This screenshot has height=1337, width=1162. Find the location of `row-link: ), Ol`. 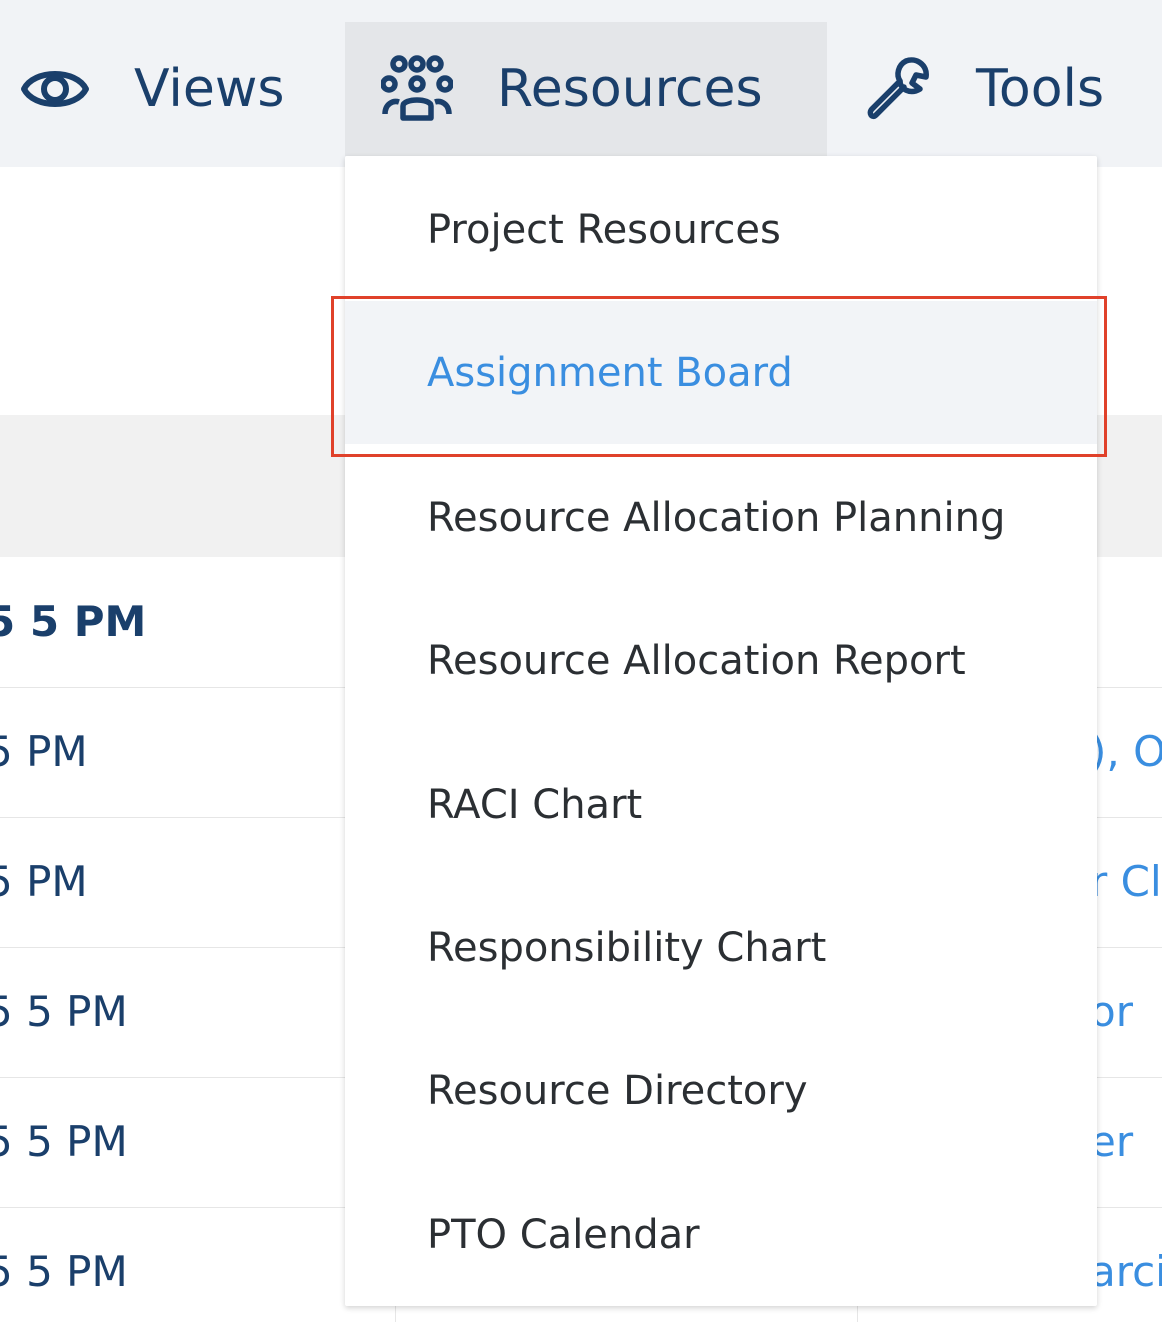

row-link: ), Ol is located at coordinates (1126, 752).